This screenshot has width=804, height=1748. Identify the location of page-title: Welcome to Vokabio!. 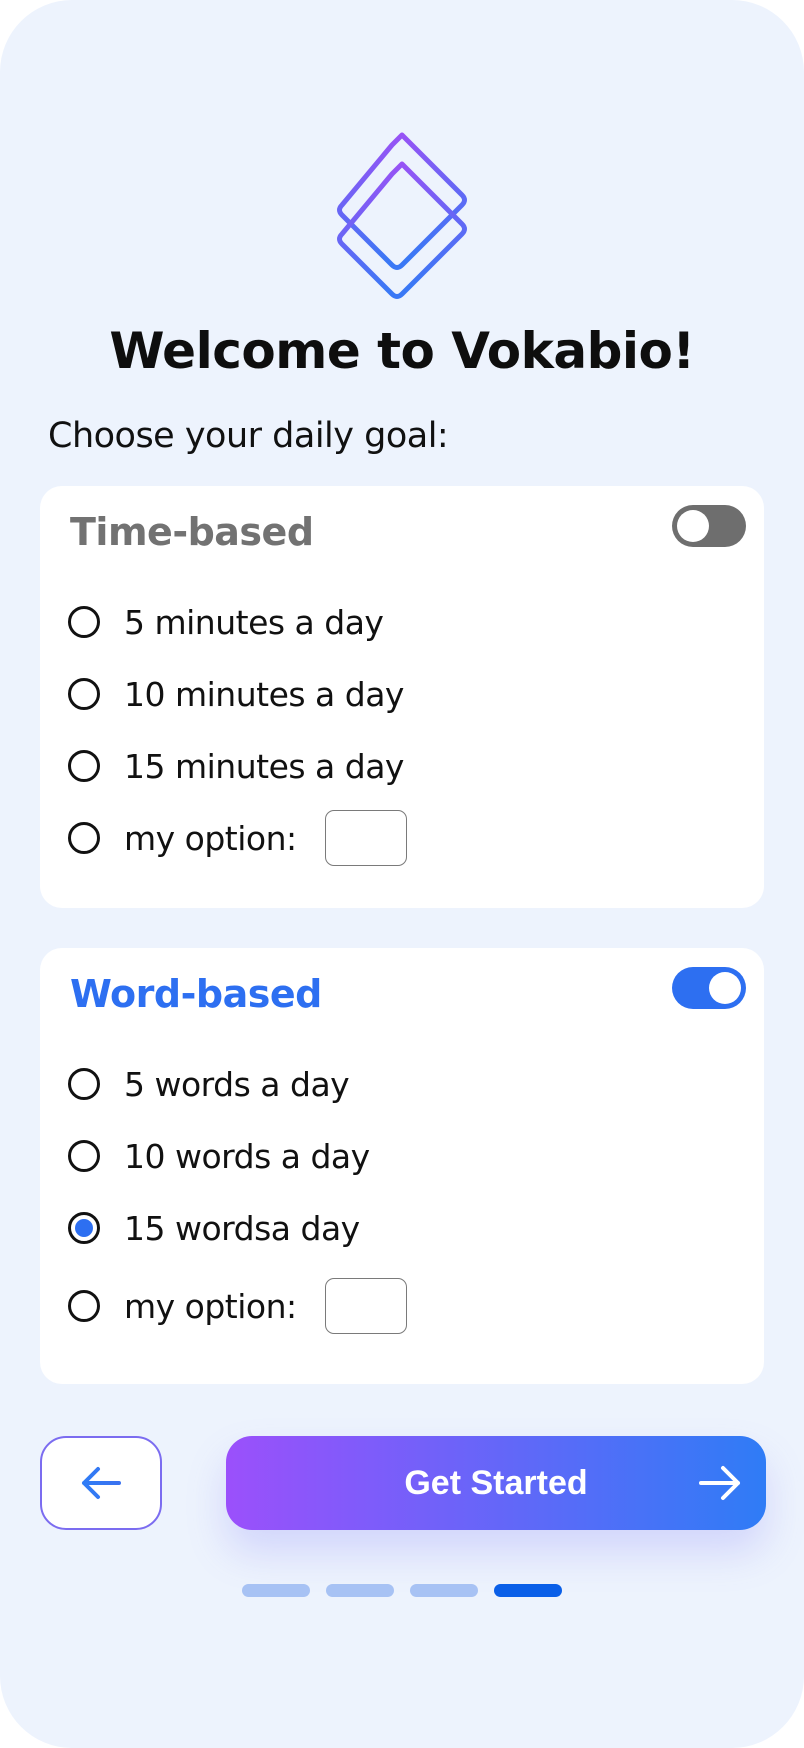
(402, 351).